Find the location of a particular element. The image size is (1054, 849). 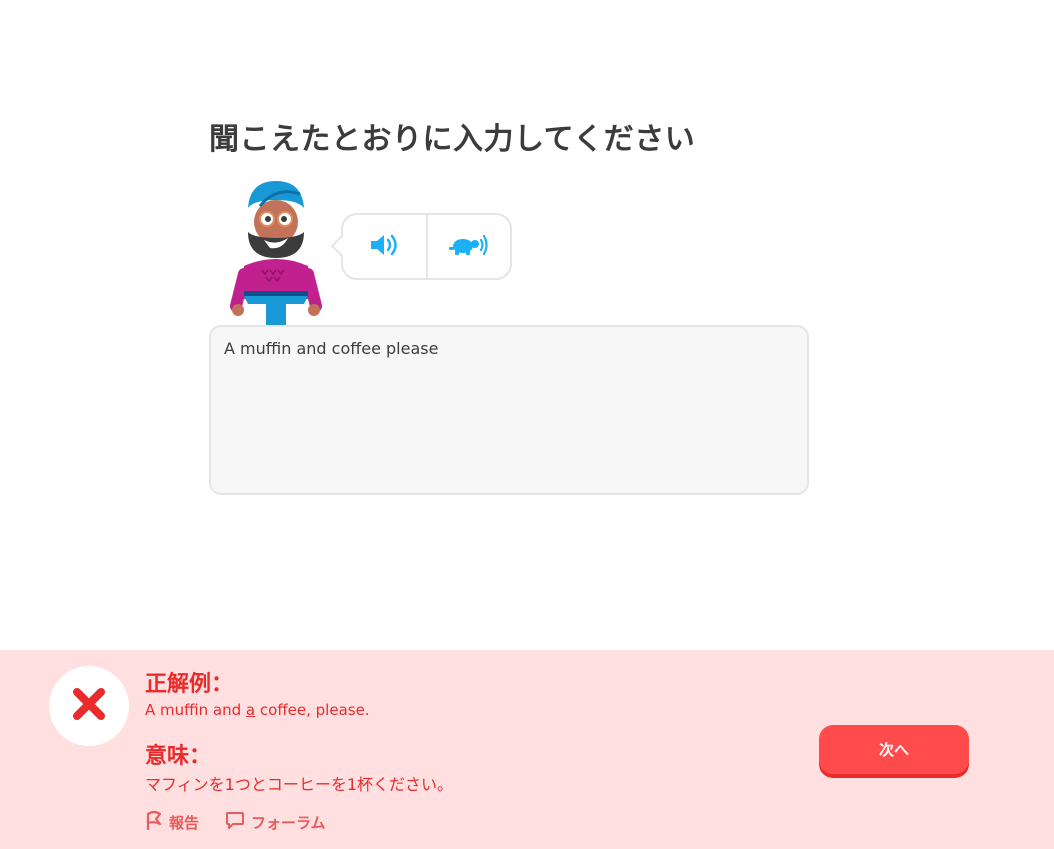

flag-icon is located at coordinates (154, 822).